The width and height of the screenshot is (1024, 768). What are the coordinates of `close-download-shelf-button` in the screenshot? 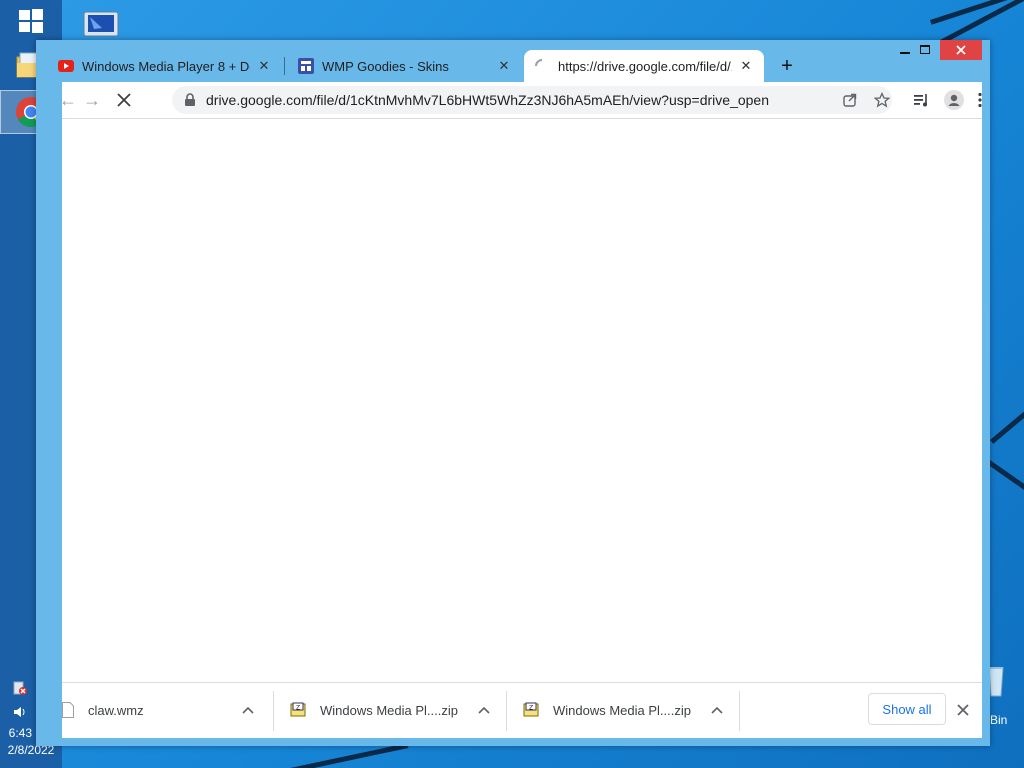 It's located at (963, 710).